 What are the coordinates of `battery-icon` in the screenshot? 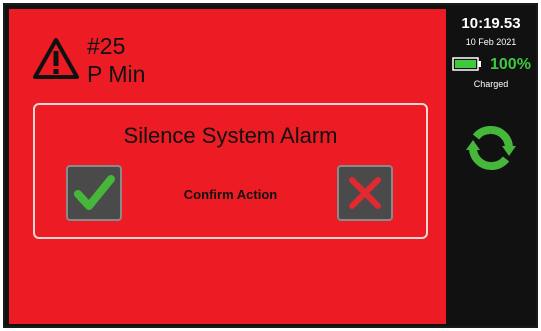 It's located at (466, 64).